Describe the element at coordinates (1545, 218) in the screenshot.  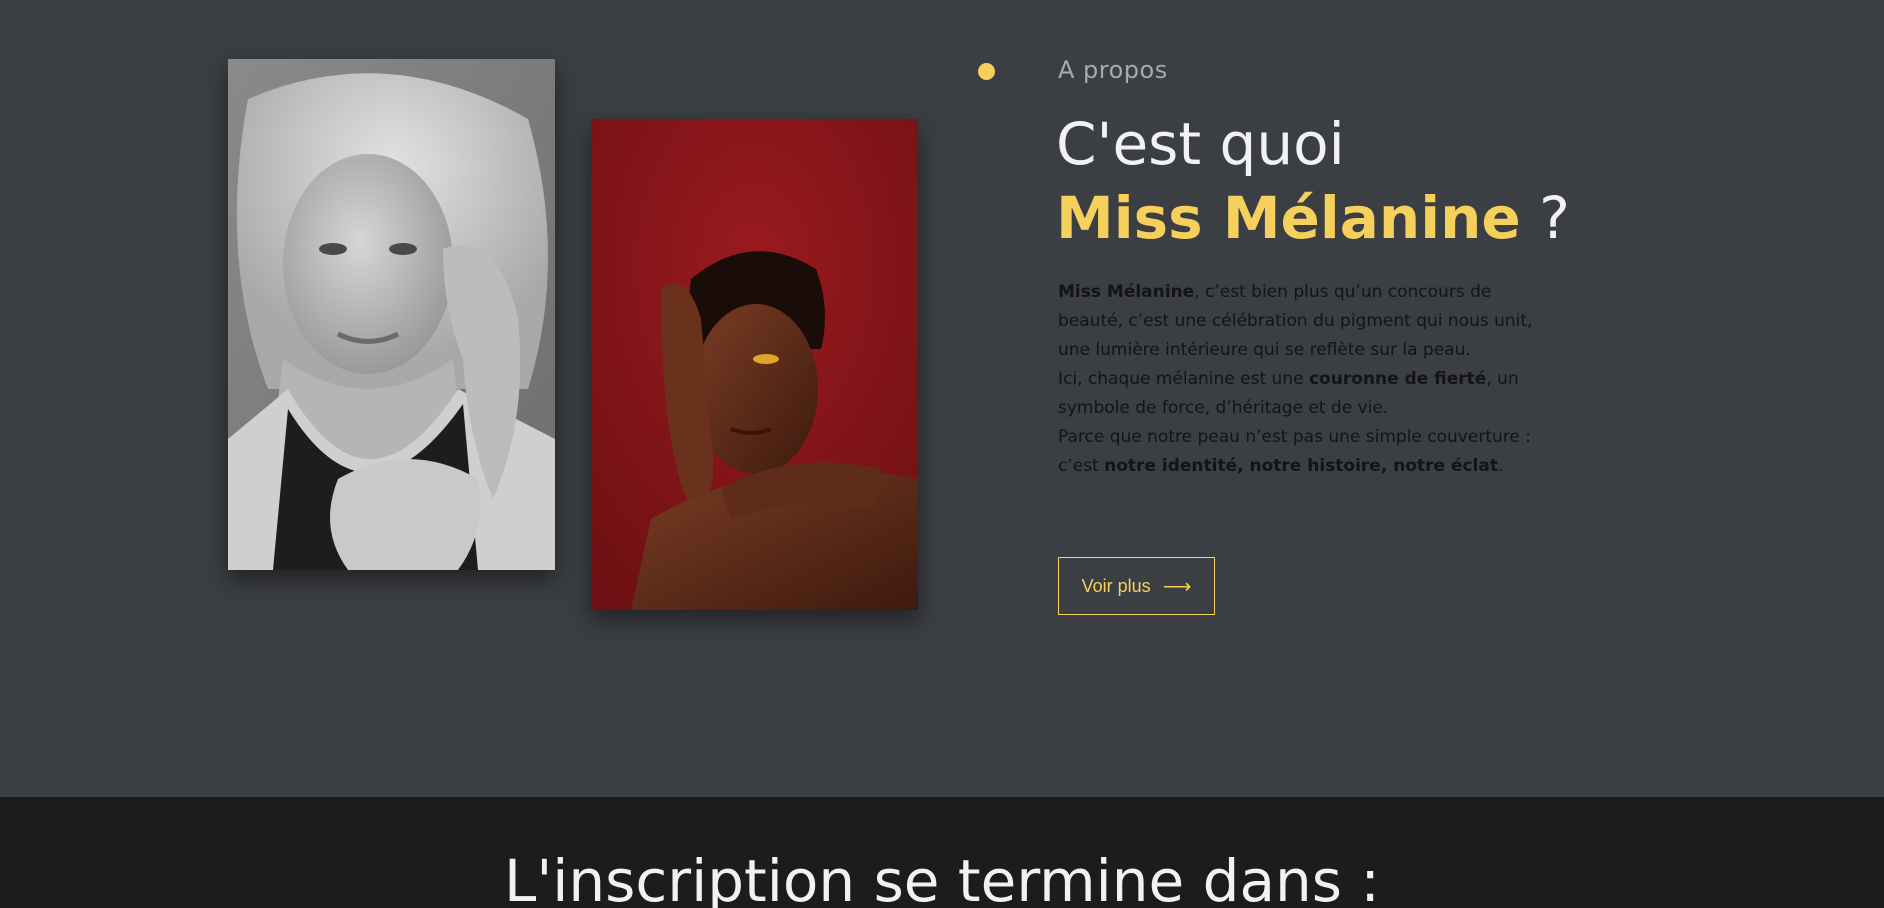
I see `title-question-mark: ?` at that location.